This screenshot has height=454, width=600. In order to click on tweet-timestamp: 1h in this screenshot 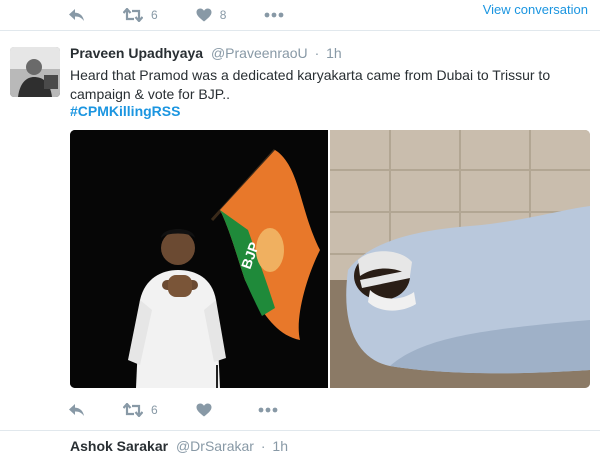, I will do `click(334, 53)`.